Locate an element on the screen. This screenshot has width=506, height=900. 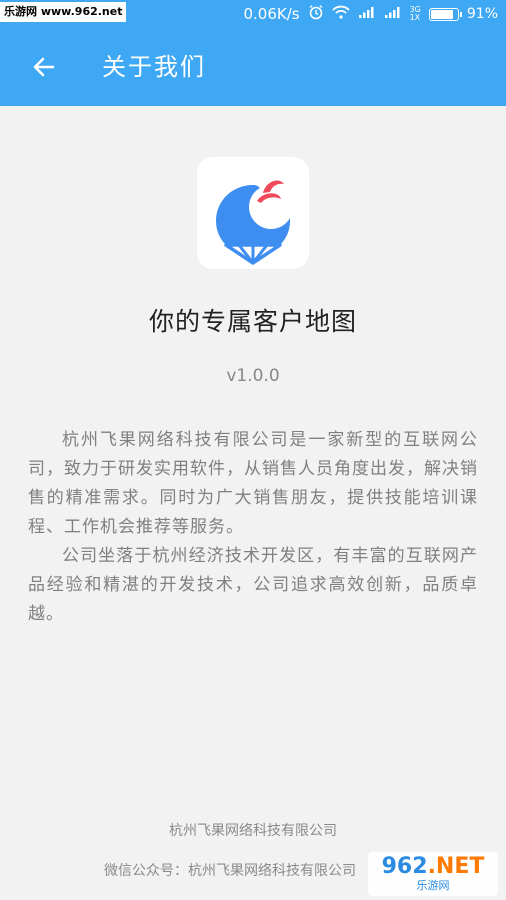
status-bar: 乐游网 www.962.net 0.06K/s 3G 1X 91% is located at coordinates (253, 14).